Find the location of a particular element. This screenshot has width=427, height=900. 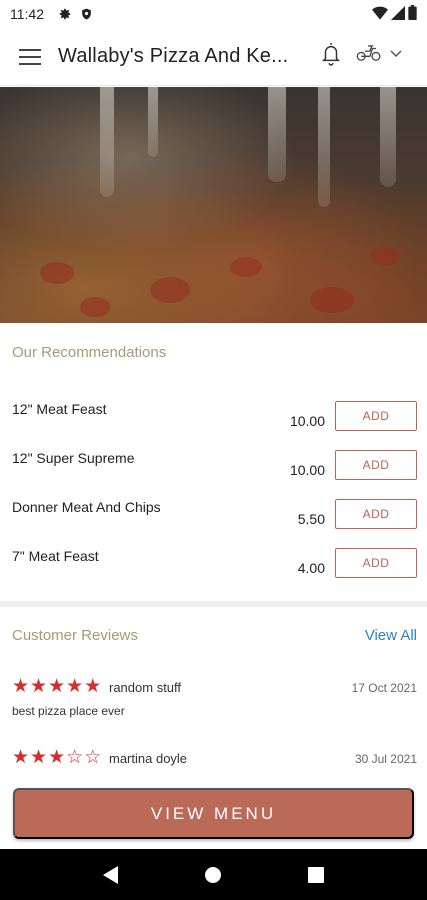

delivery-mode-selector is located at coordinates (386, 54).